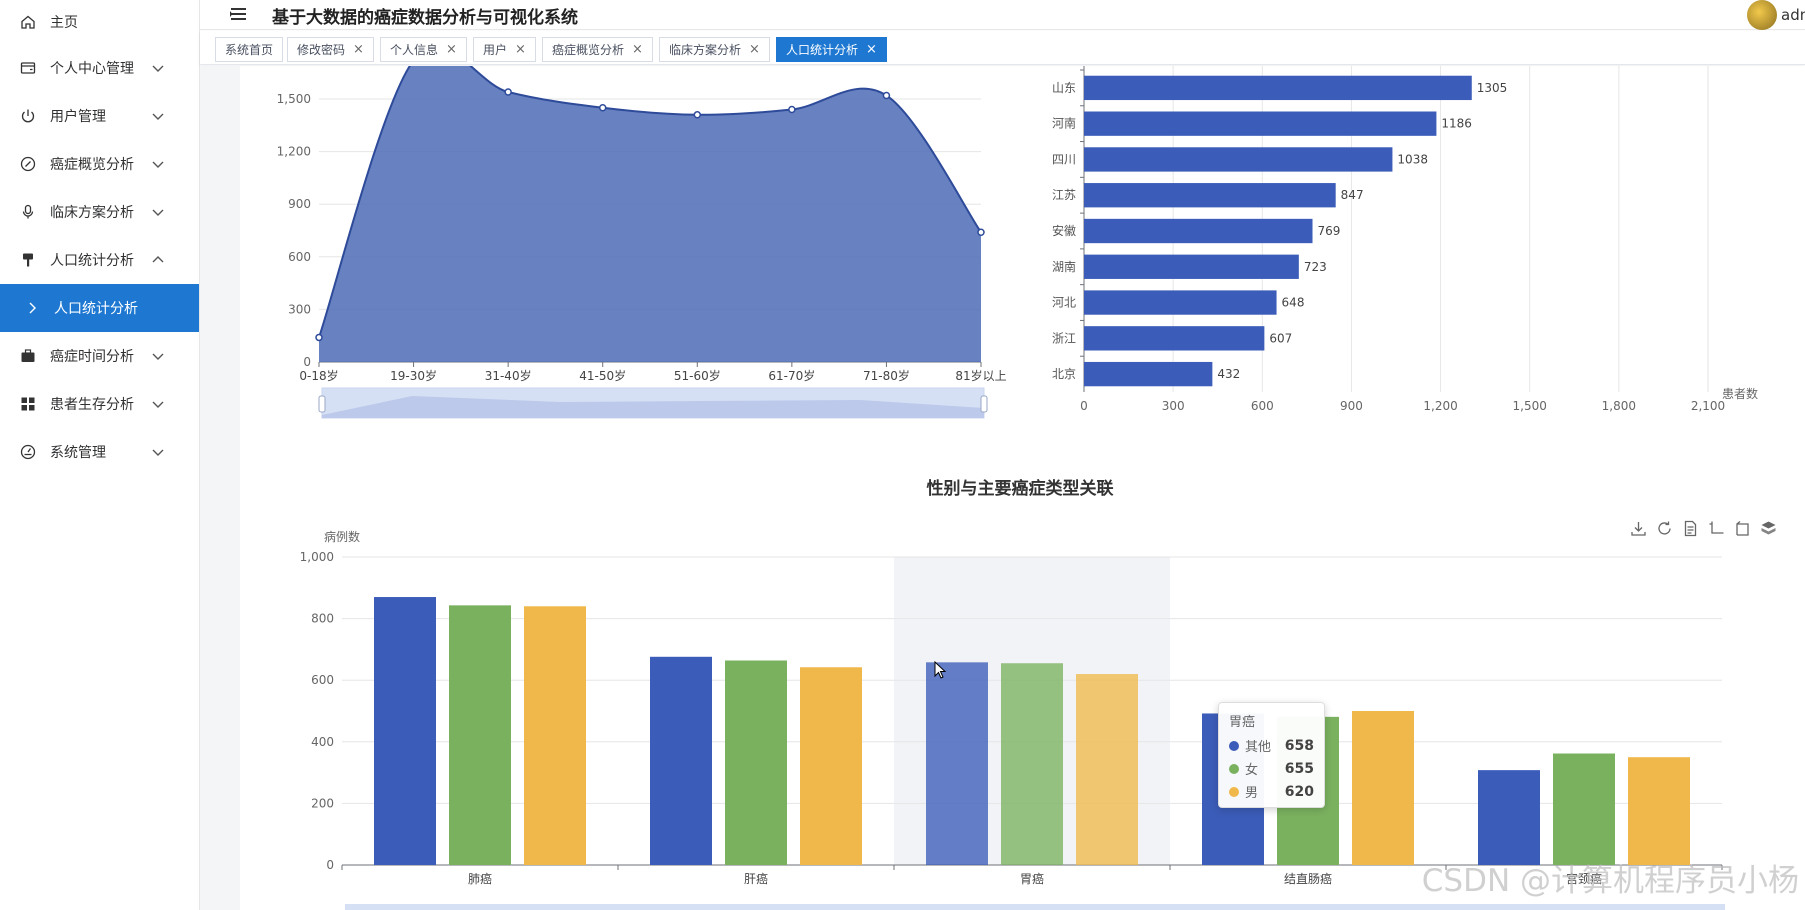  I want to click on sidebar-item-users: 用户管理, so click(99, 116).